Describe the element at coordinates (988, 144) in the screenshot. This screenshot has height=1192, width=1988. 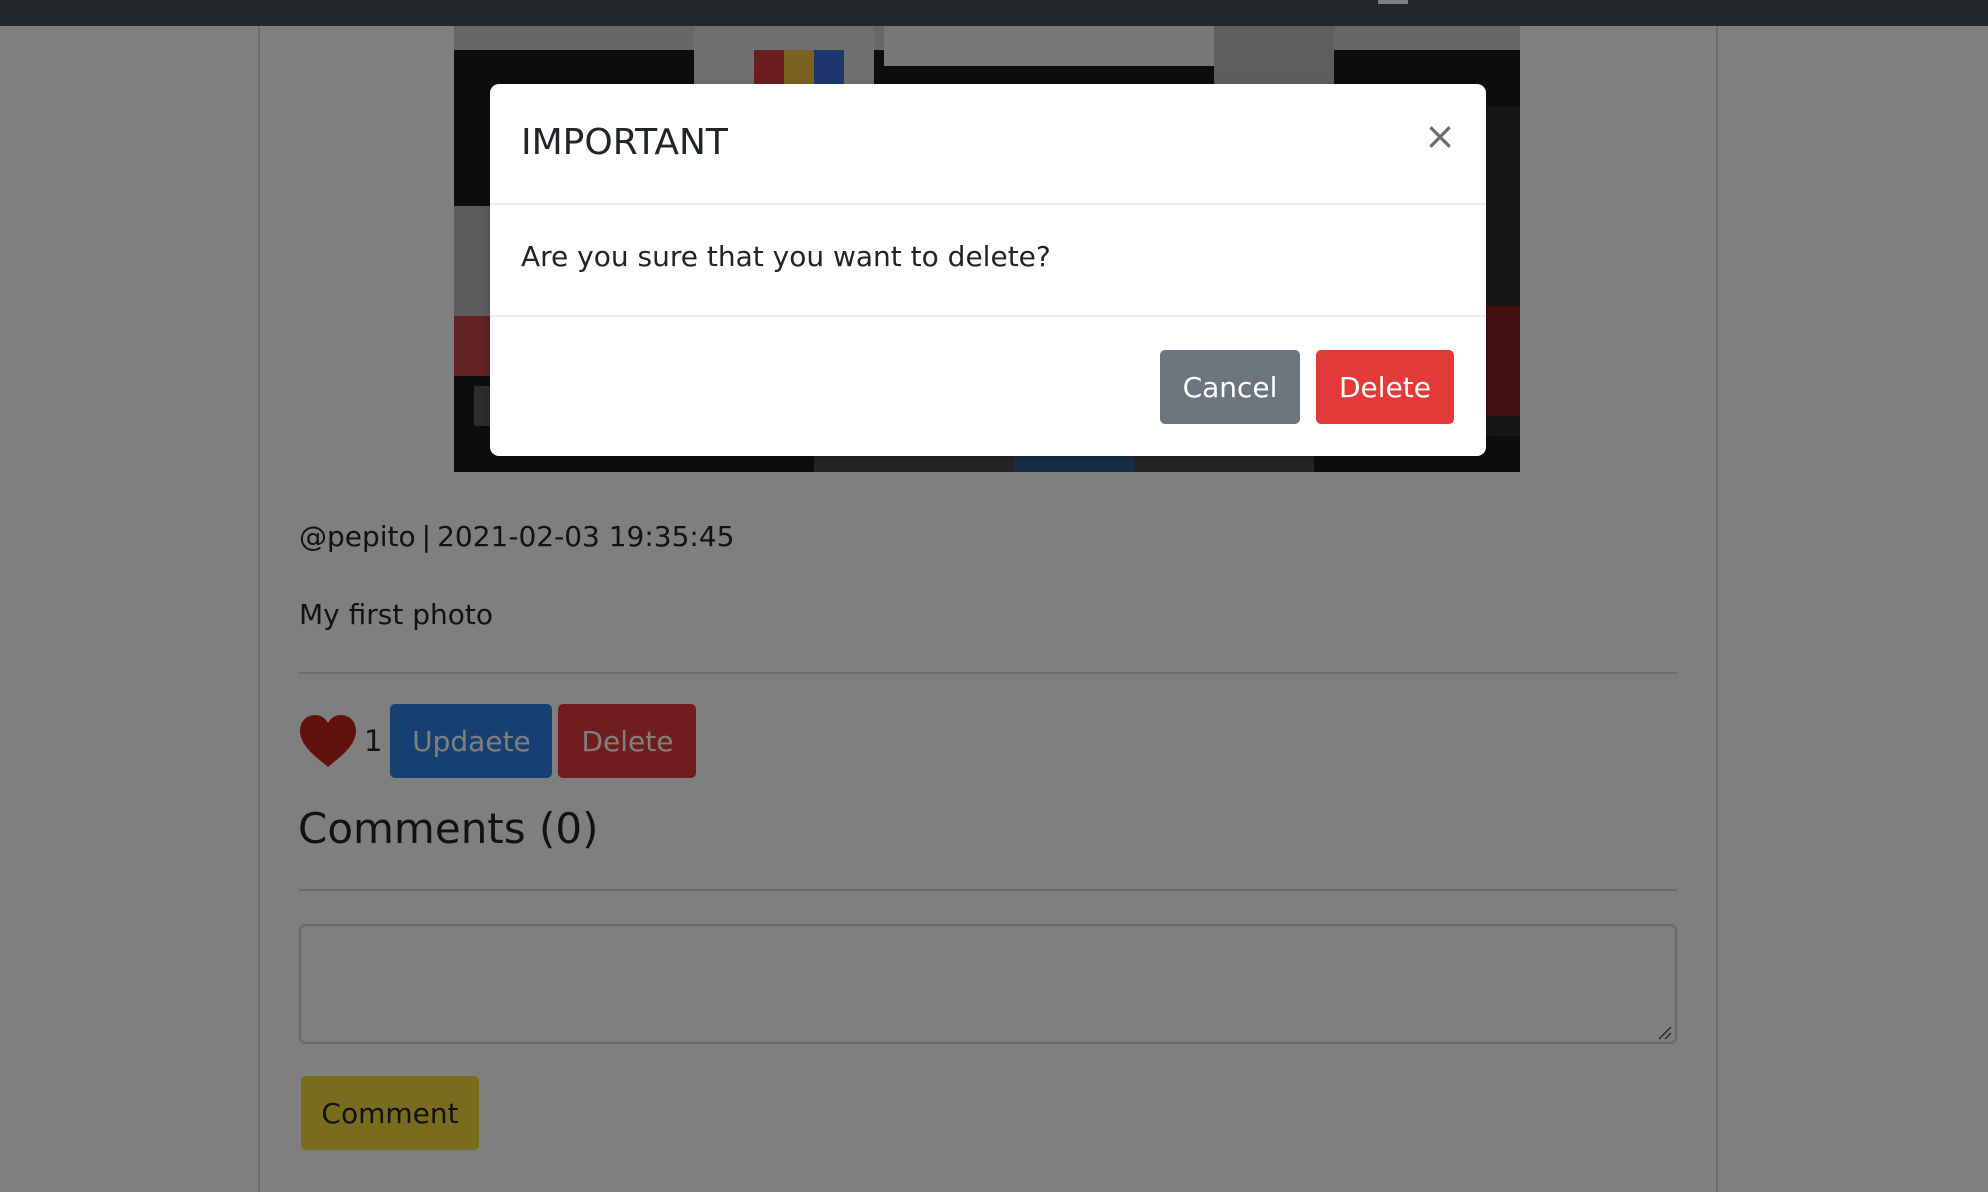
I see `modal-header: IMPORTANT ×` at that location.